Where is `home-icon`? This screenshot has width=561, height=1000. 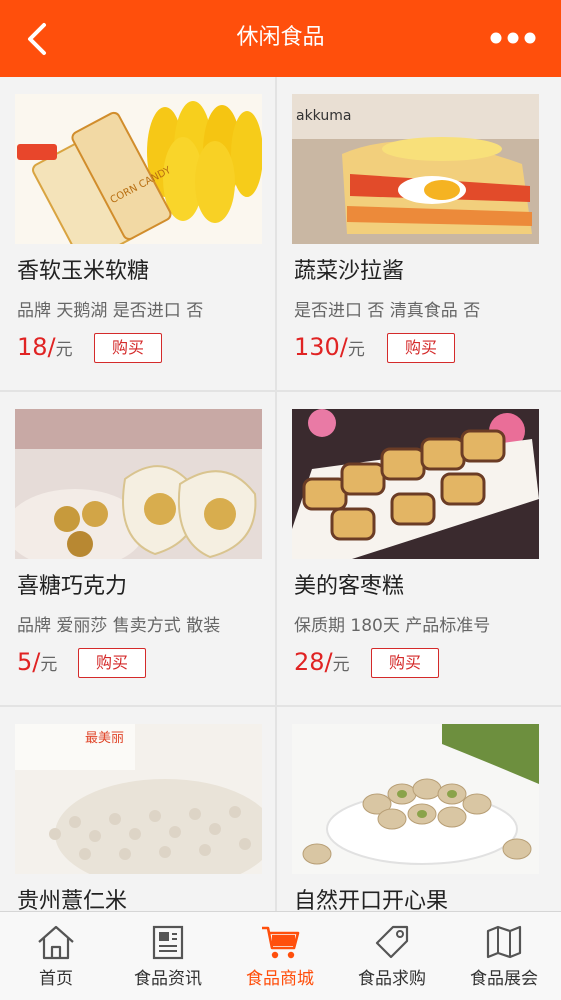 home-icon is located at coordinates (56, 942).